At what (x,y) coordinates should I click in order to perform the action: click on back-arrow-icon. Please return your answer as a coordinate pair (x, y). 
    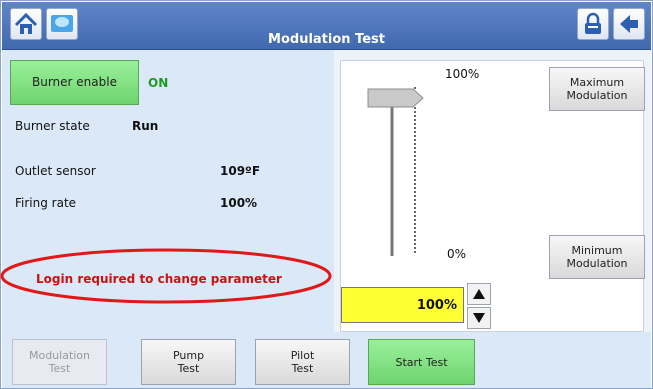
    Looking at the image, I should click on (629, 24).